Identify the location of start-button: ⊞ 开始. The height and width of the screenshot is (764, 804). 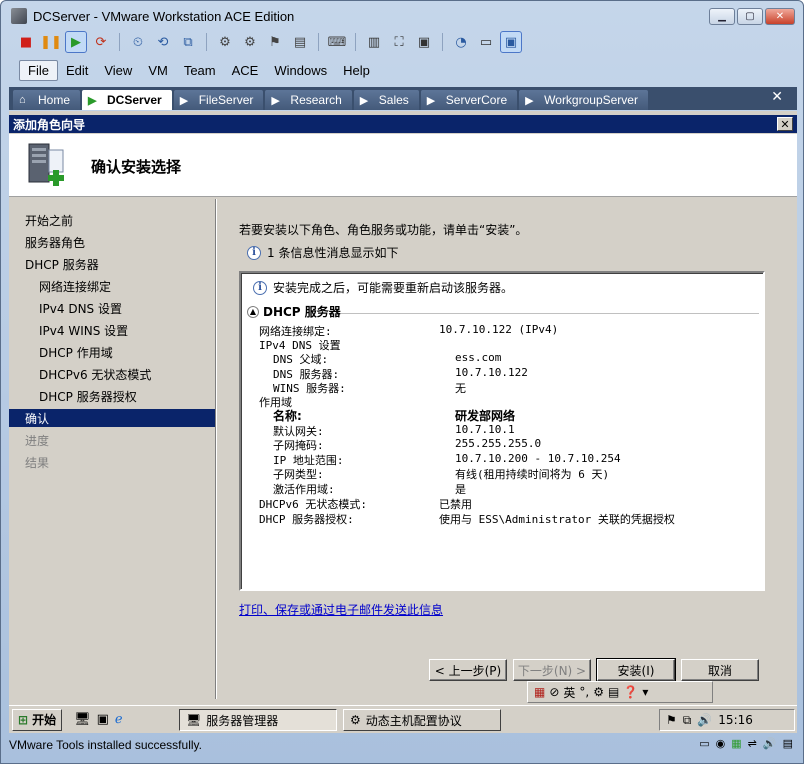
(37, 719).